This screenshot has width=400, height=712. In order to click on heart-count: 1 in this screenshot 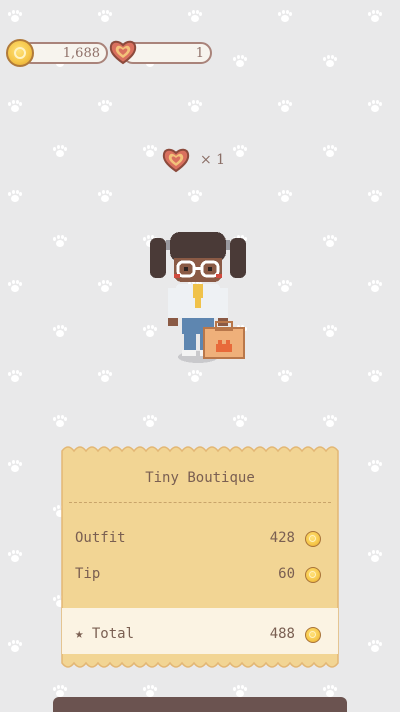, I will do `click(199, 53)`.